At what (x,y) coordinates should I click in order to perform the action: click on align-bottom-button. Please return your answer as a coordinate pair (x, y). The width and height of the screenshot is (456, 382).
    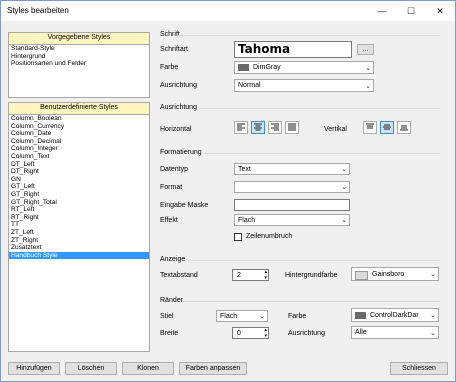
    Looking at the image, I should click on (404, 127).